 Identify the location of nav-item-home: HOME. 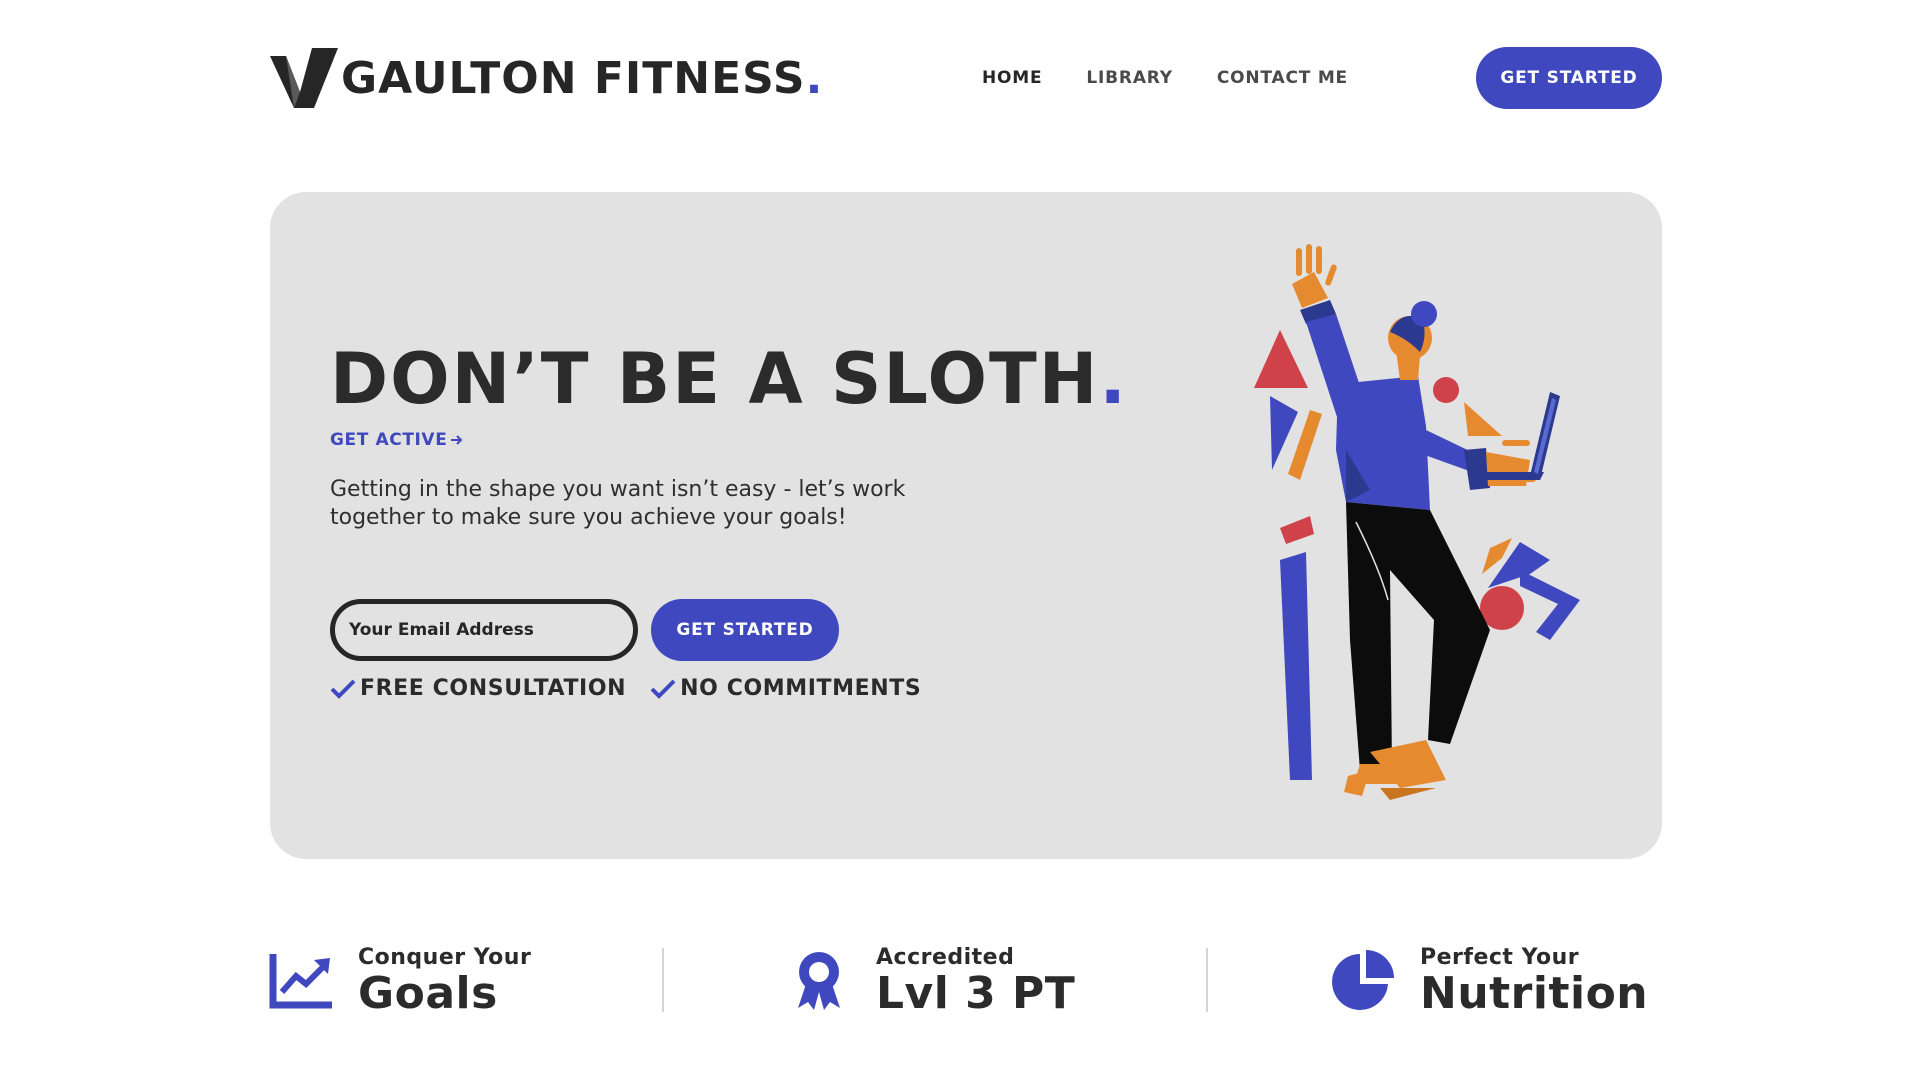
(1012, 78).